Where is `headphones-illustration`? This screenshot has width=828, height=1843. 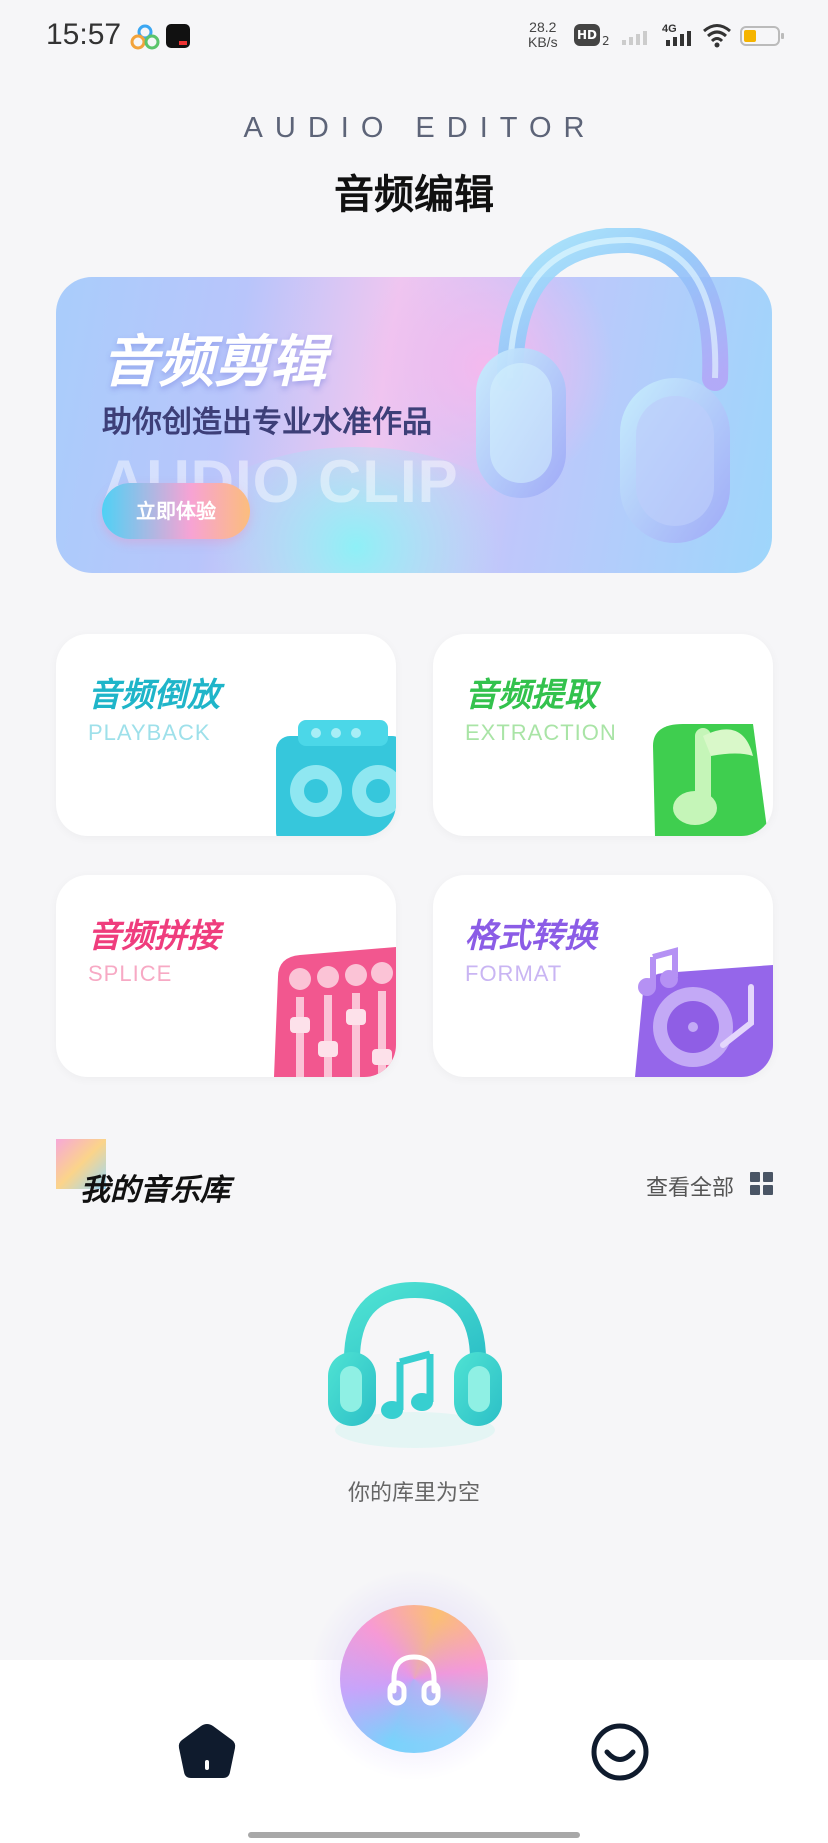
headphones-illustration is located at coordinates (603, 385).